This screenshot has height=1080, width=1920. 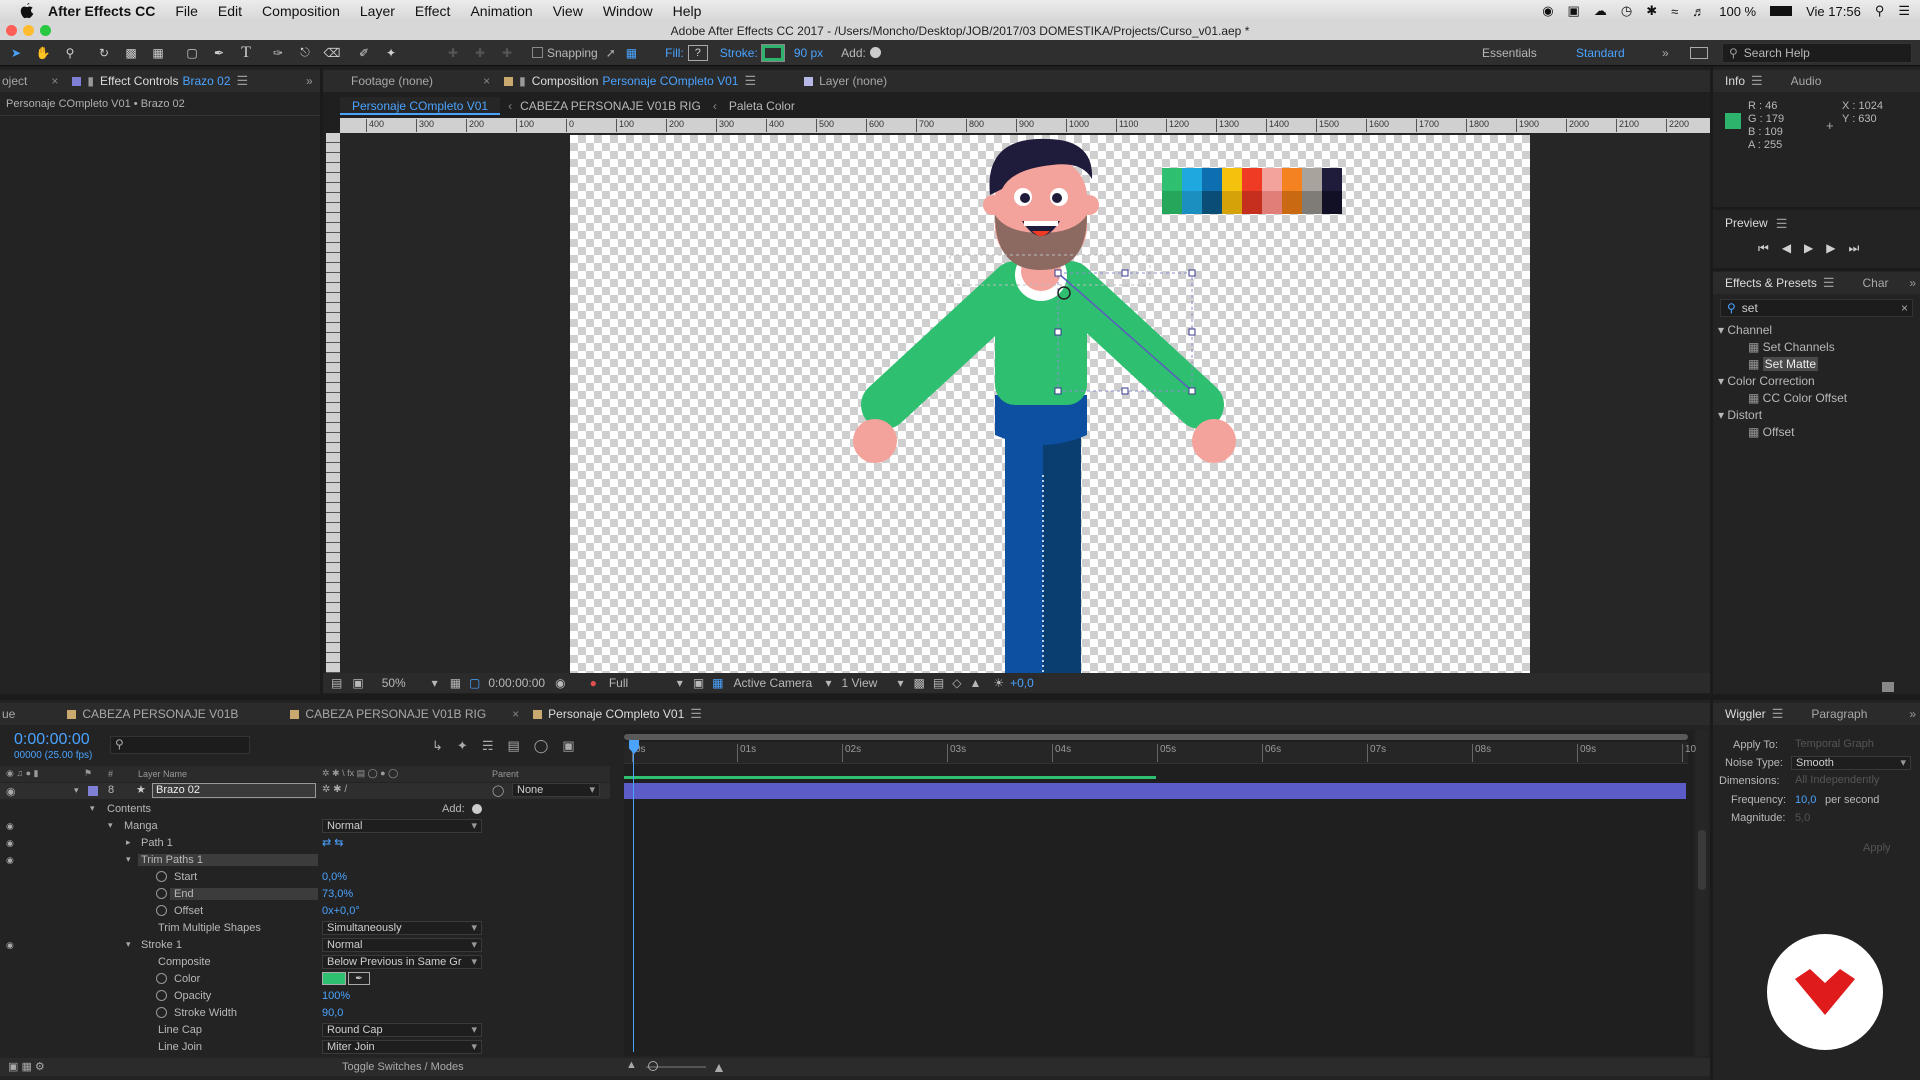 I want to click on panel-menu-icon: ☰, so click(x=243, y=81).